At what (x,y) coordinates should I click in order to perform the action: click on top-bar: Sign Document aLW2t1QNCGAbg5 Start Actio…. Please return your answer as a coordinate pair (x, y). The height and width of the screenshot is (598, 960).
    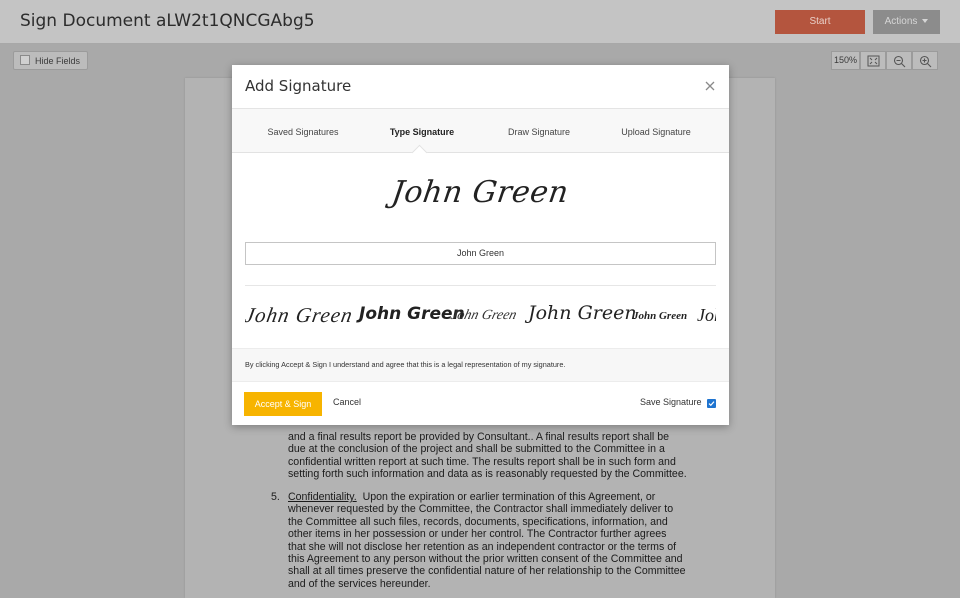
    Looking at the image, I should click on (480, 22).